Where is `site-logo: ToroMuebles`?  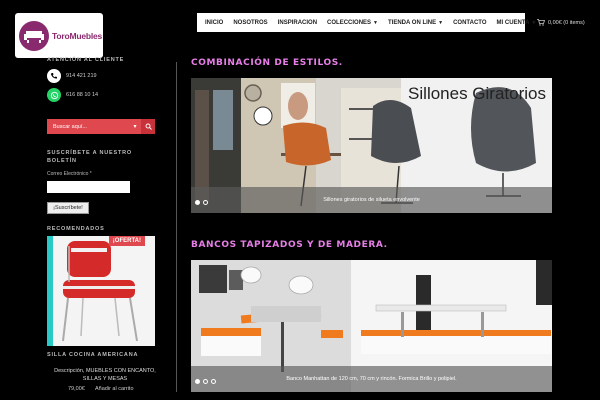
site-logo: ToroMuebles is located at coordinates (59, 35).